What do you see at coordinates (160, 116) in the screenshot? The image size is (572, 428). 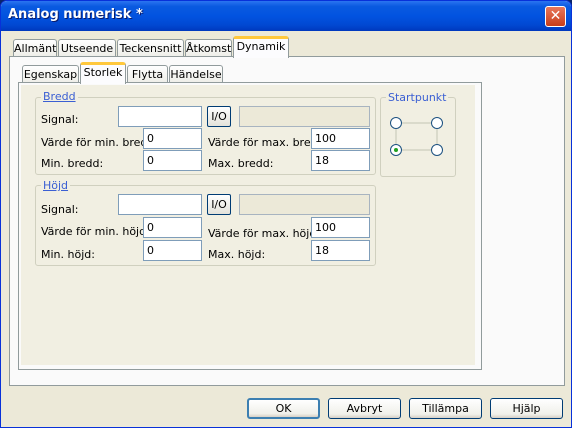 I see `bredd-signal-input` at bounding box center [160, 116].